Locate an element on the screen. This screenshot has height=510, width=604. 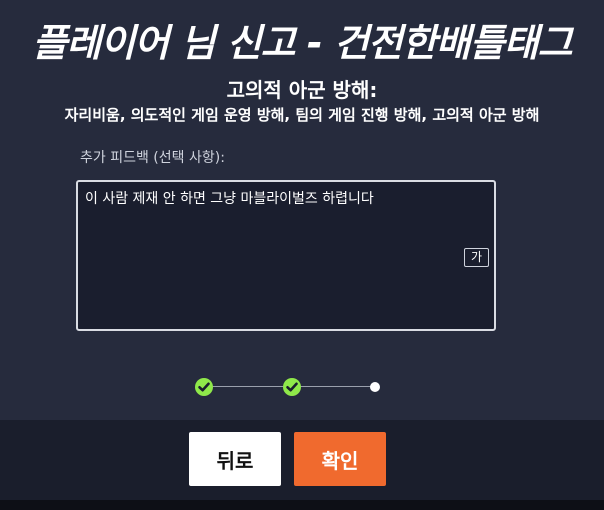
progress-stepper is located at coordinates (290, 387).